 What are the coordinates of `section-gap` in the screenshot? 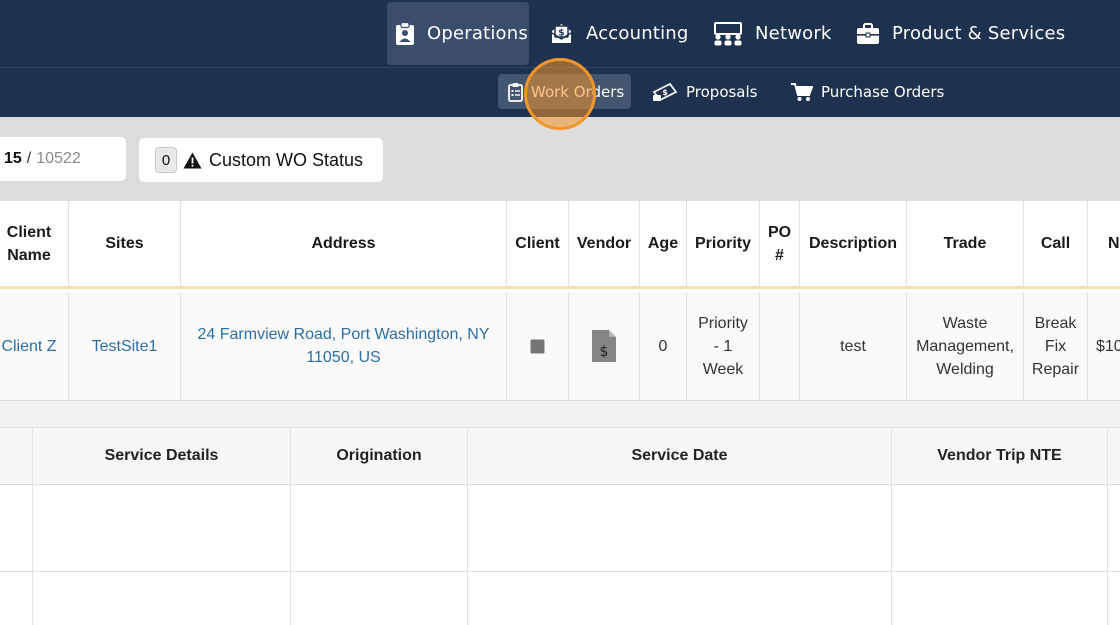 It's located at (560, 414).